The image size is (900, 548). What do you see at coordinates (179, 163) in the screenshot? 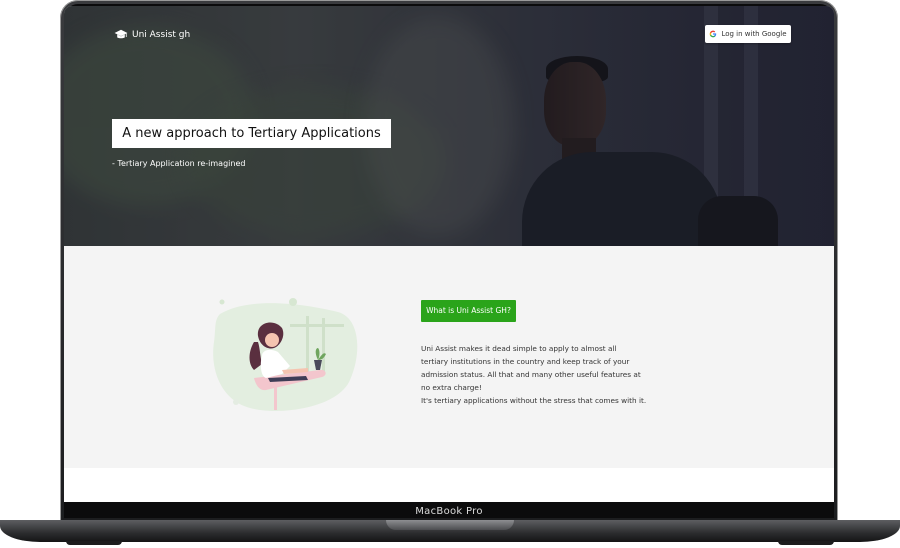
I see `hero-tagline: - Tertiary Application re-imagined` at bounding box center [179, 163].